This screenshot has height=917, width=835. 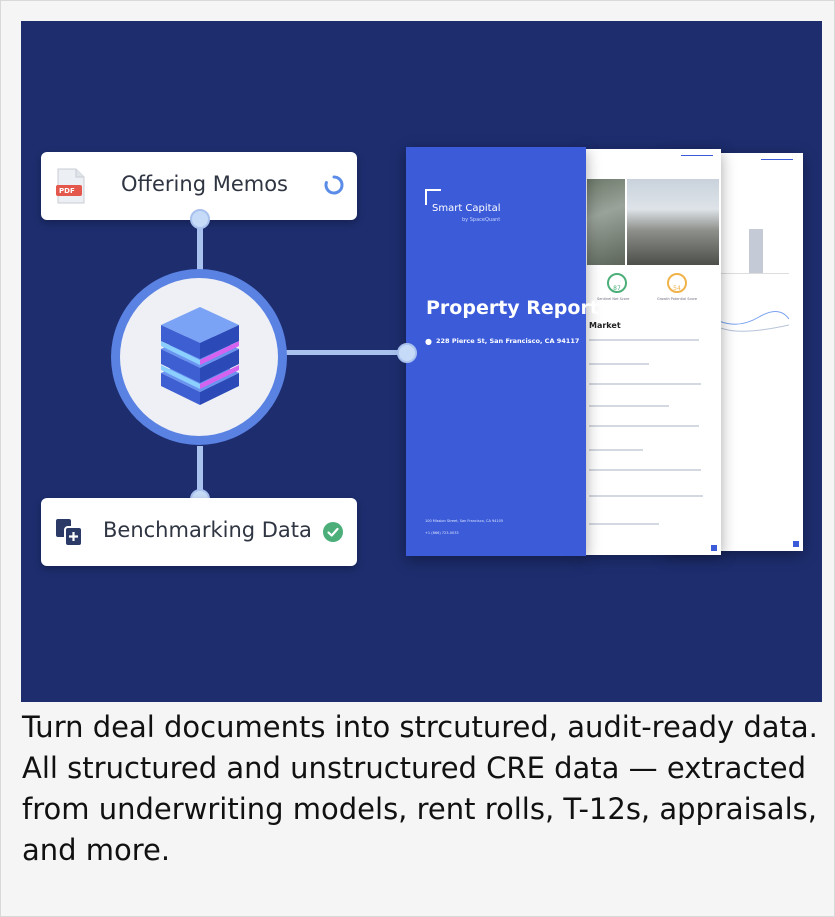 I want to click on market-heading: Market, so click(x=605, y=325).